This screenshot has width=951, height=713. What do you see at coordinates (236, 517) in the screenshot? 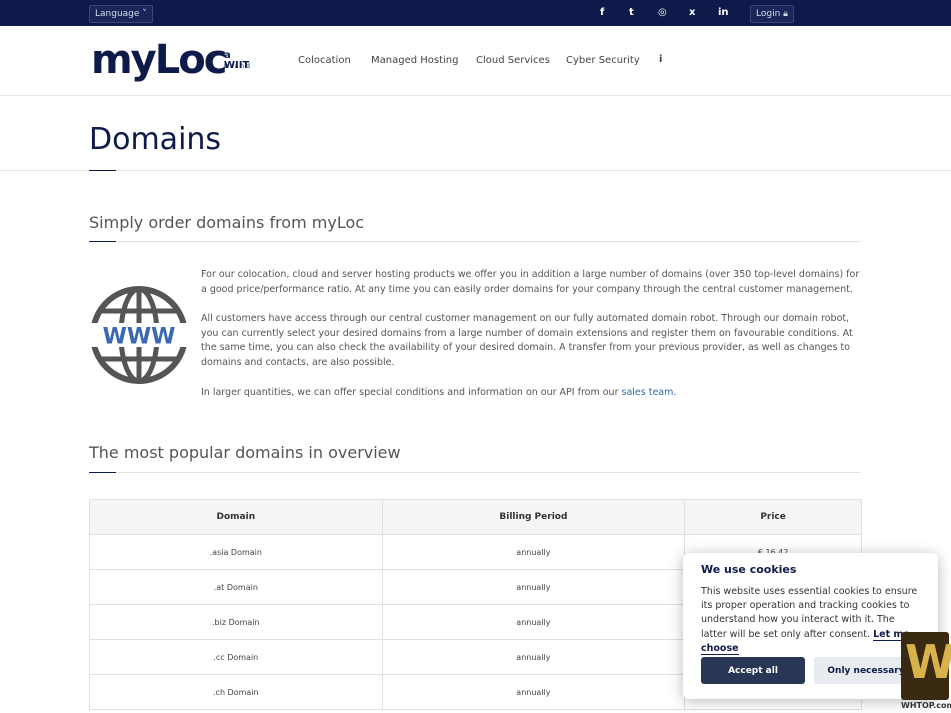
I see `col-domain: Domain` at bounding box center [236, 517].